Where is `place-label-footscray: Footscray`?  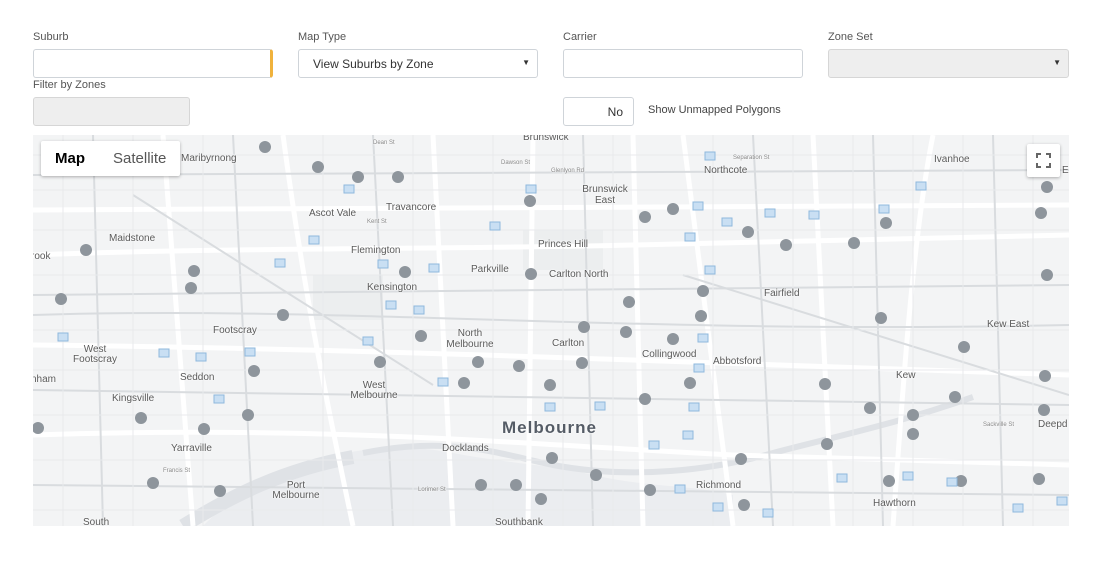 place-label-footscray: Footscray is located at coordinates (235, 330).